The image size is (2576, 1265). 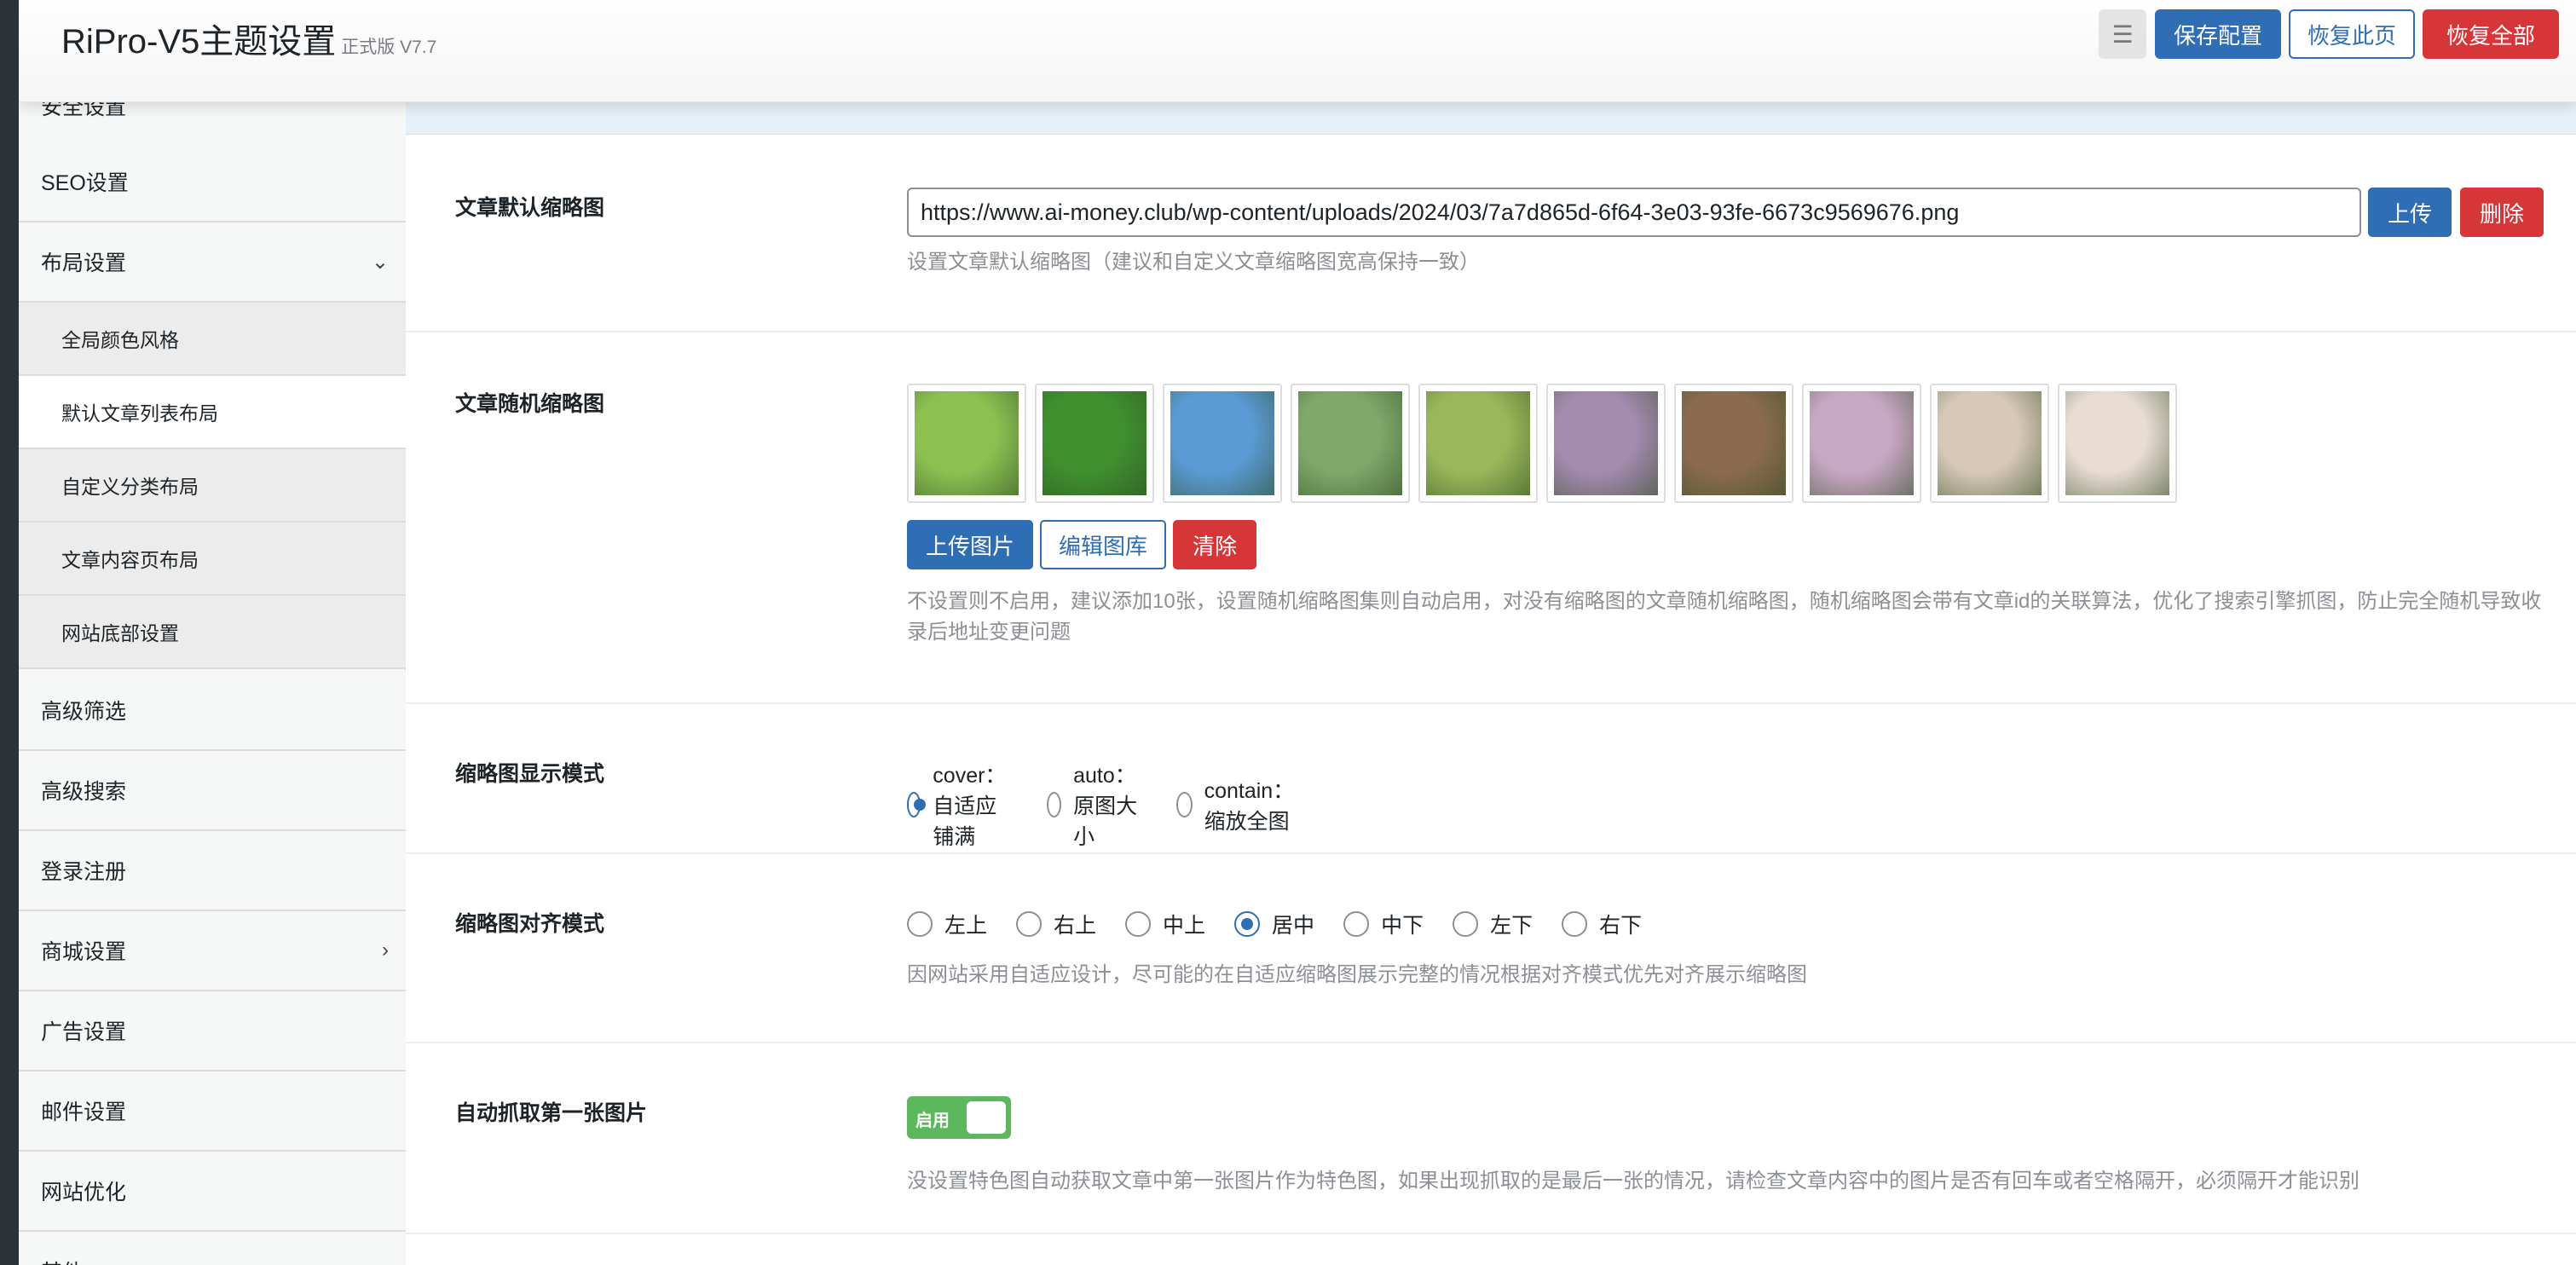 I want to click on radio-align-top-left: 左上, so click(x=947, y=924).